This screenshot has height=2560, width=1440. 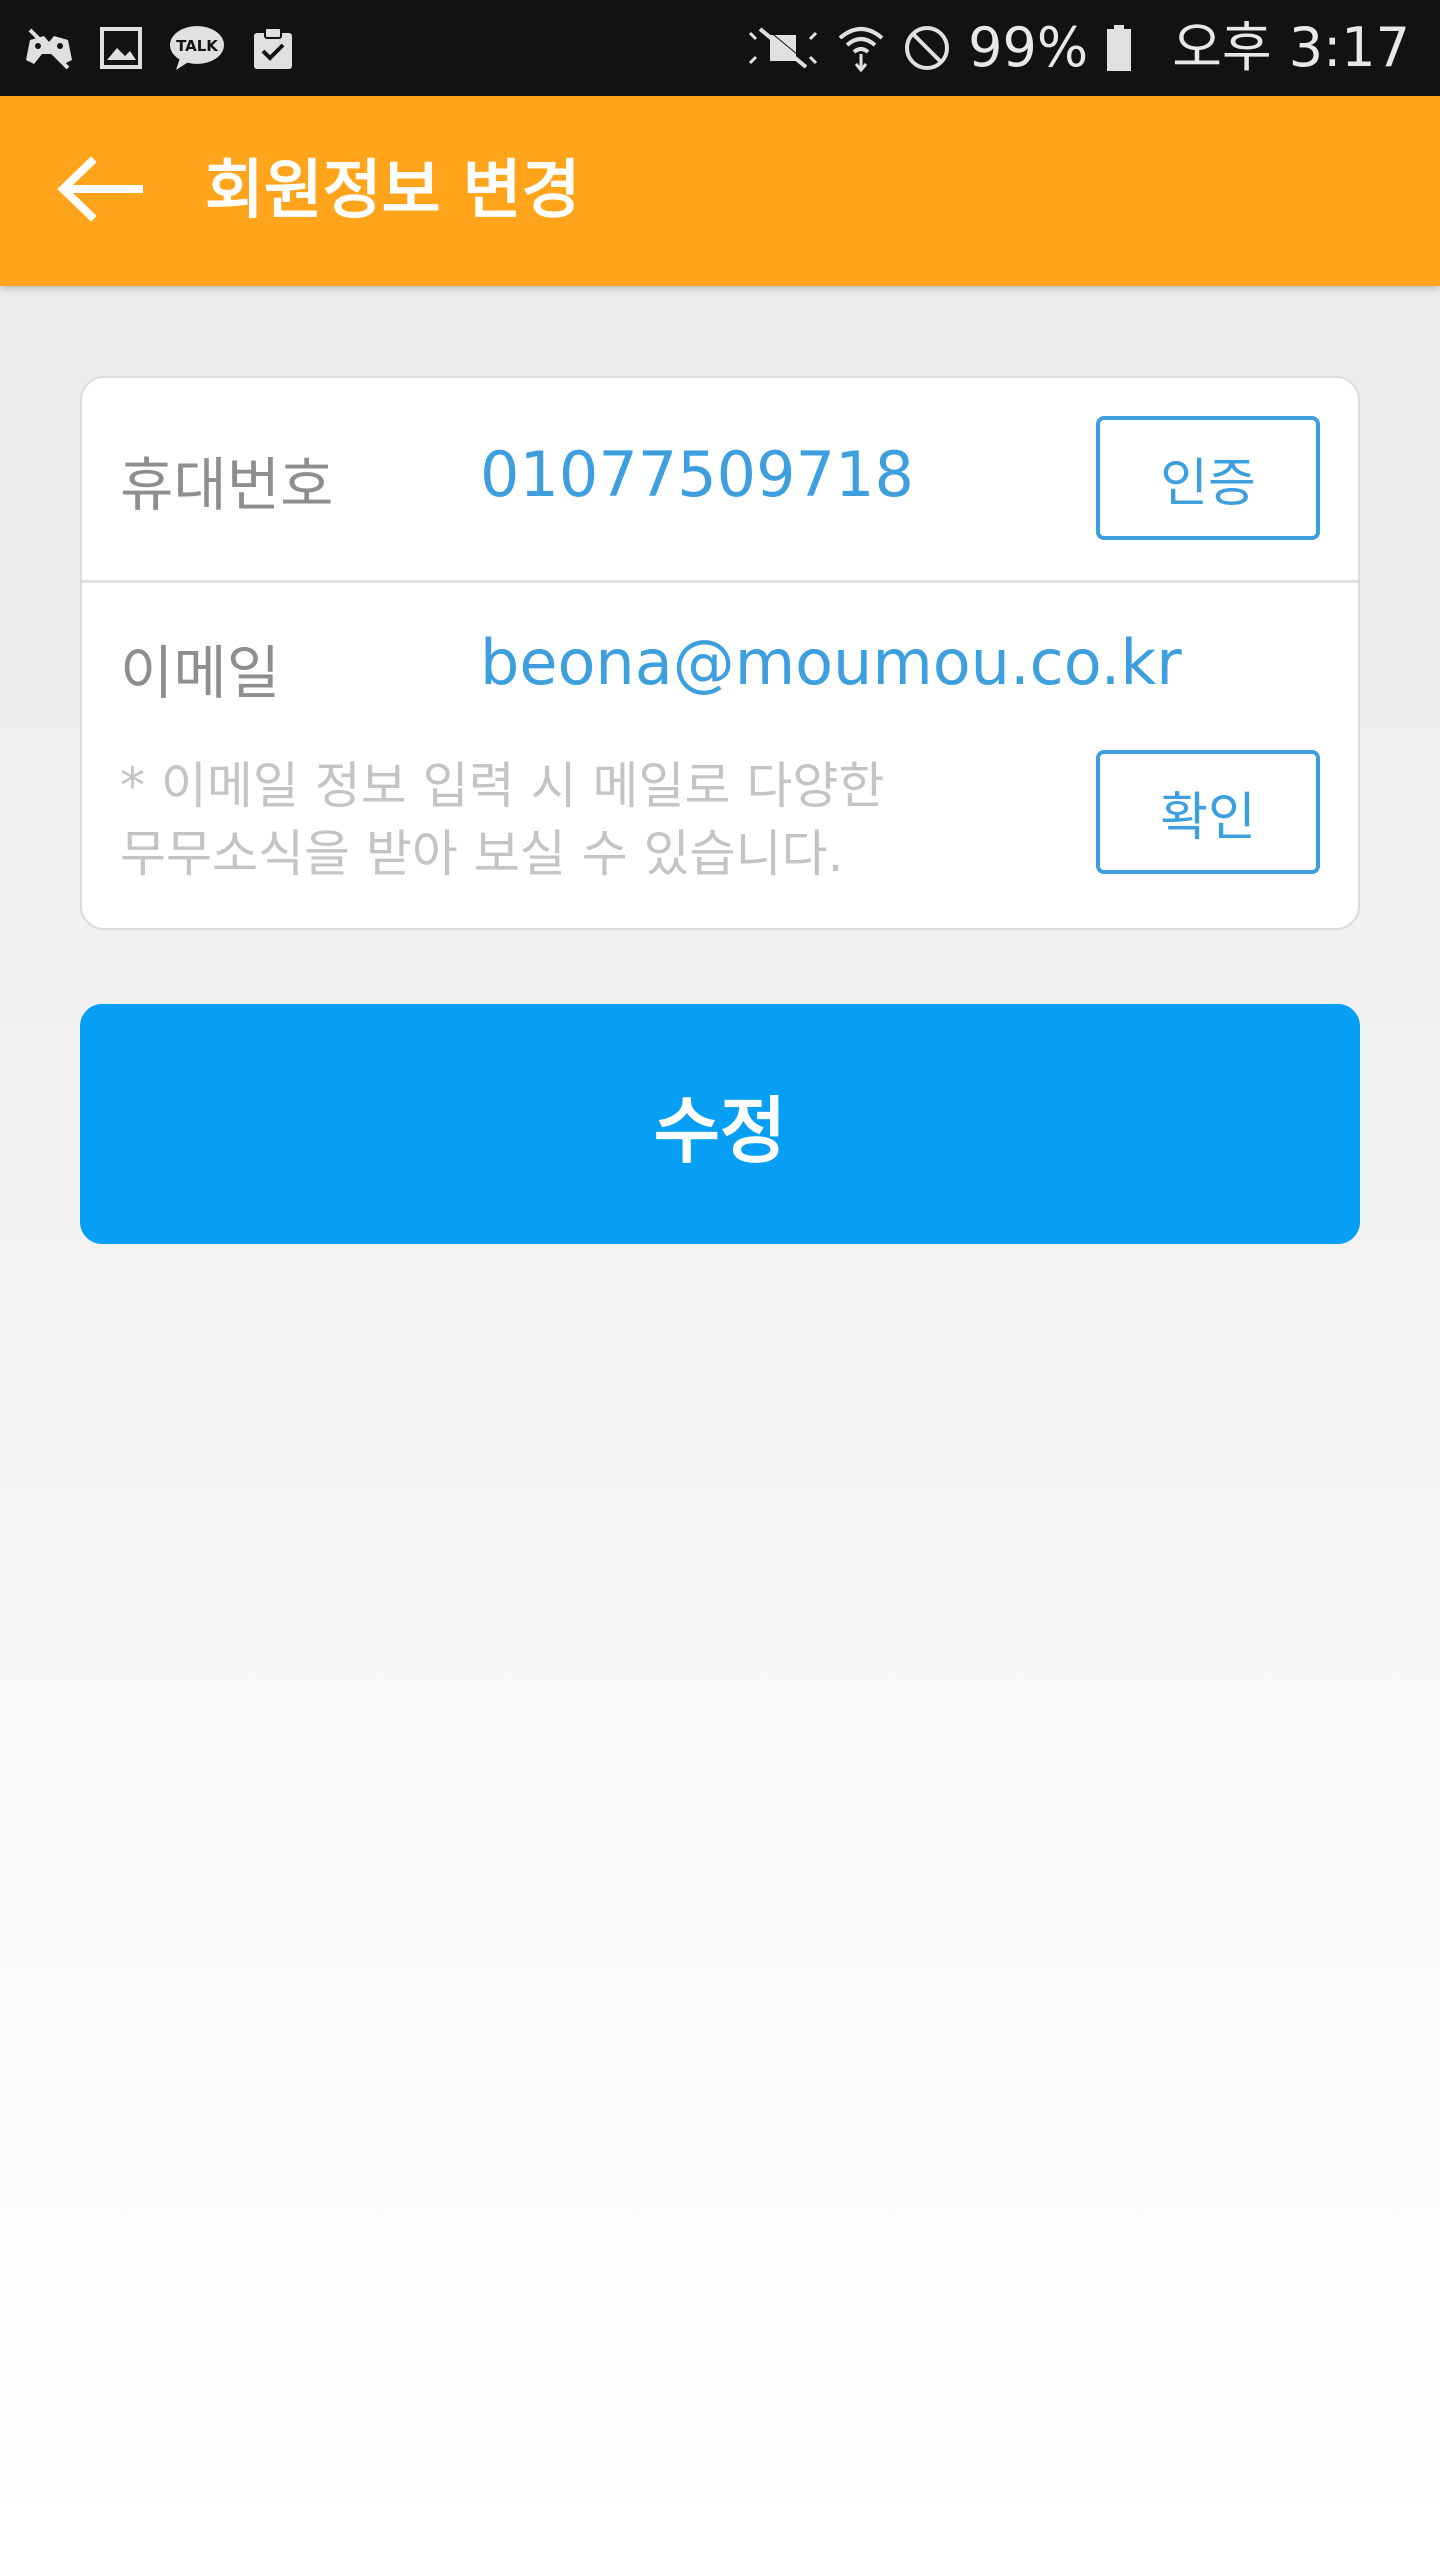 I want to click on system-status: 99% 오후 3:17, so click(x=1078, y=48).